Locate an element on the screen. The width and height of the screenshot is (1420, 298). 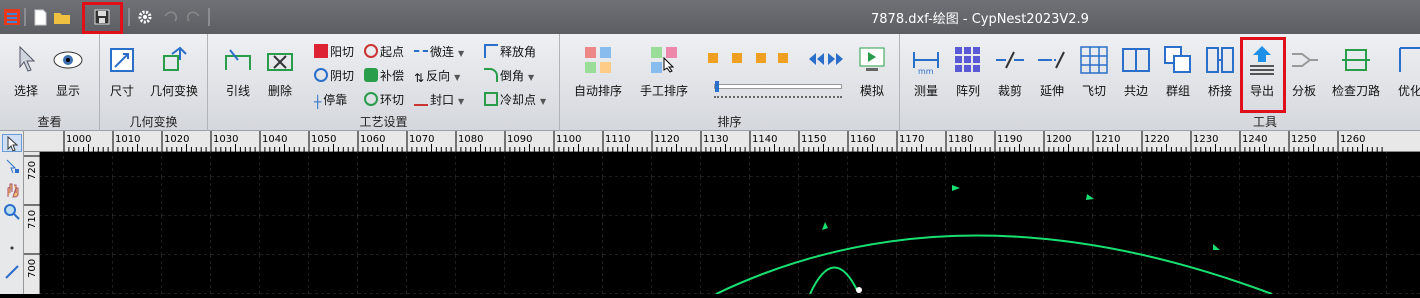
fly-cut-button: 飞切 is located at coordinates (1094, 71).